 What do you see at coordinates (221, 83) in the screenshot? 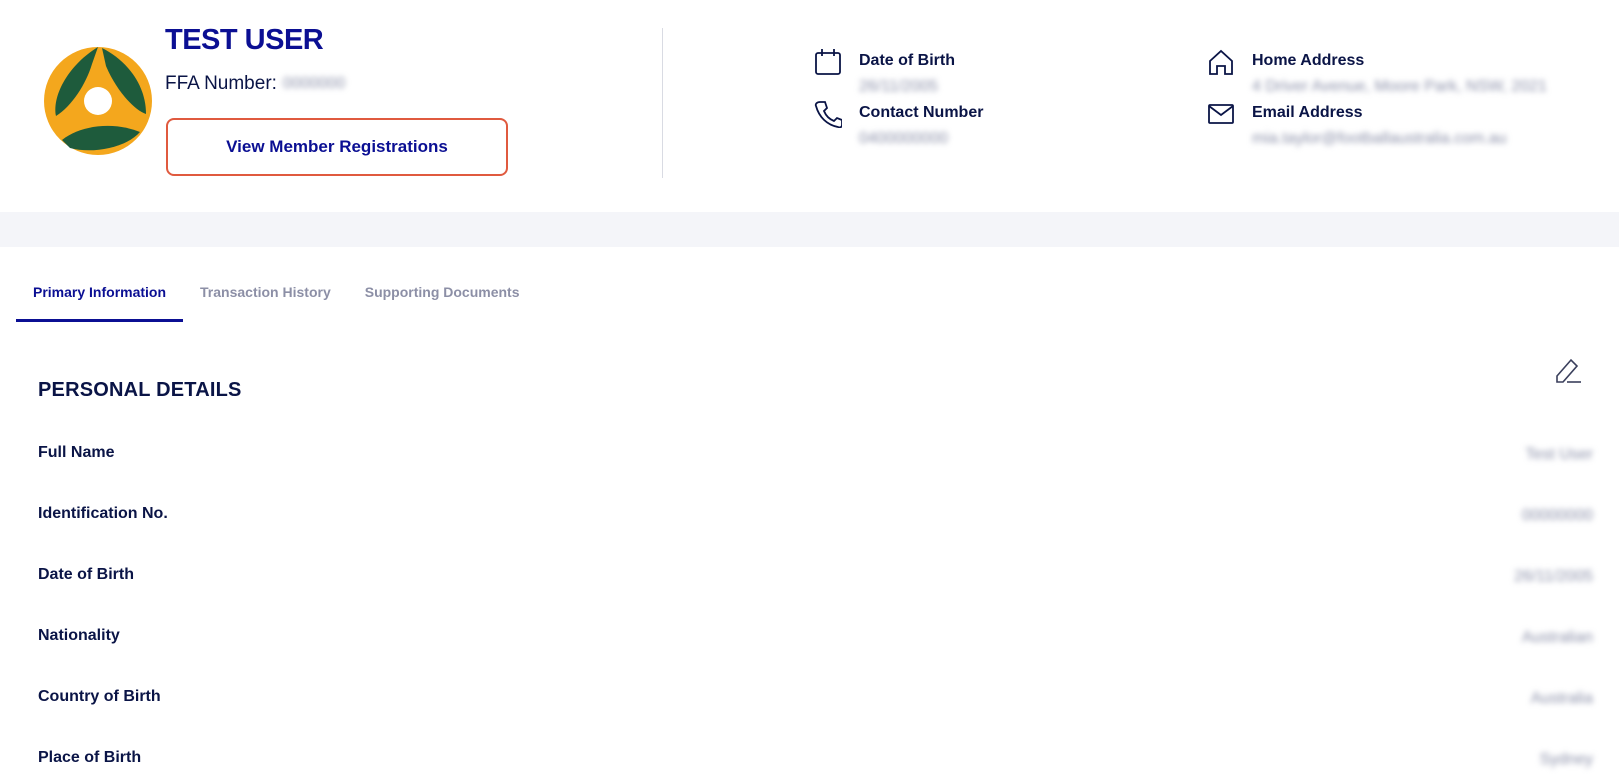
I see `ffa-number-label: FFA Number:` at bounding box center [221, 83].